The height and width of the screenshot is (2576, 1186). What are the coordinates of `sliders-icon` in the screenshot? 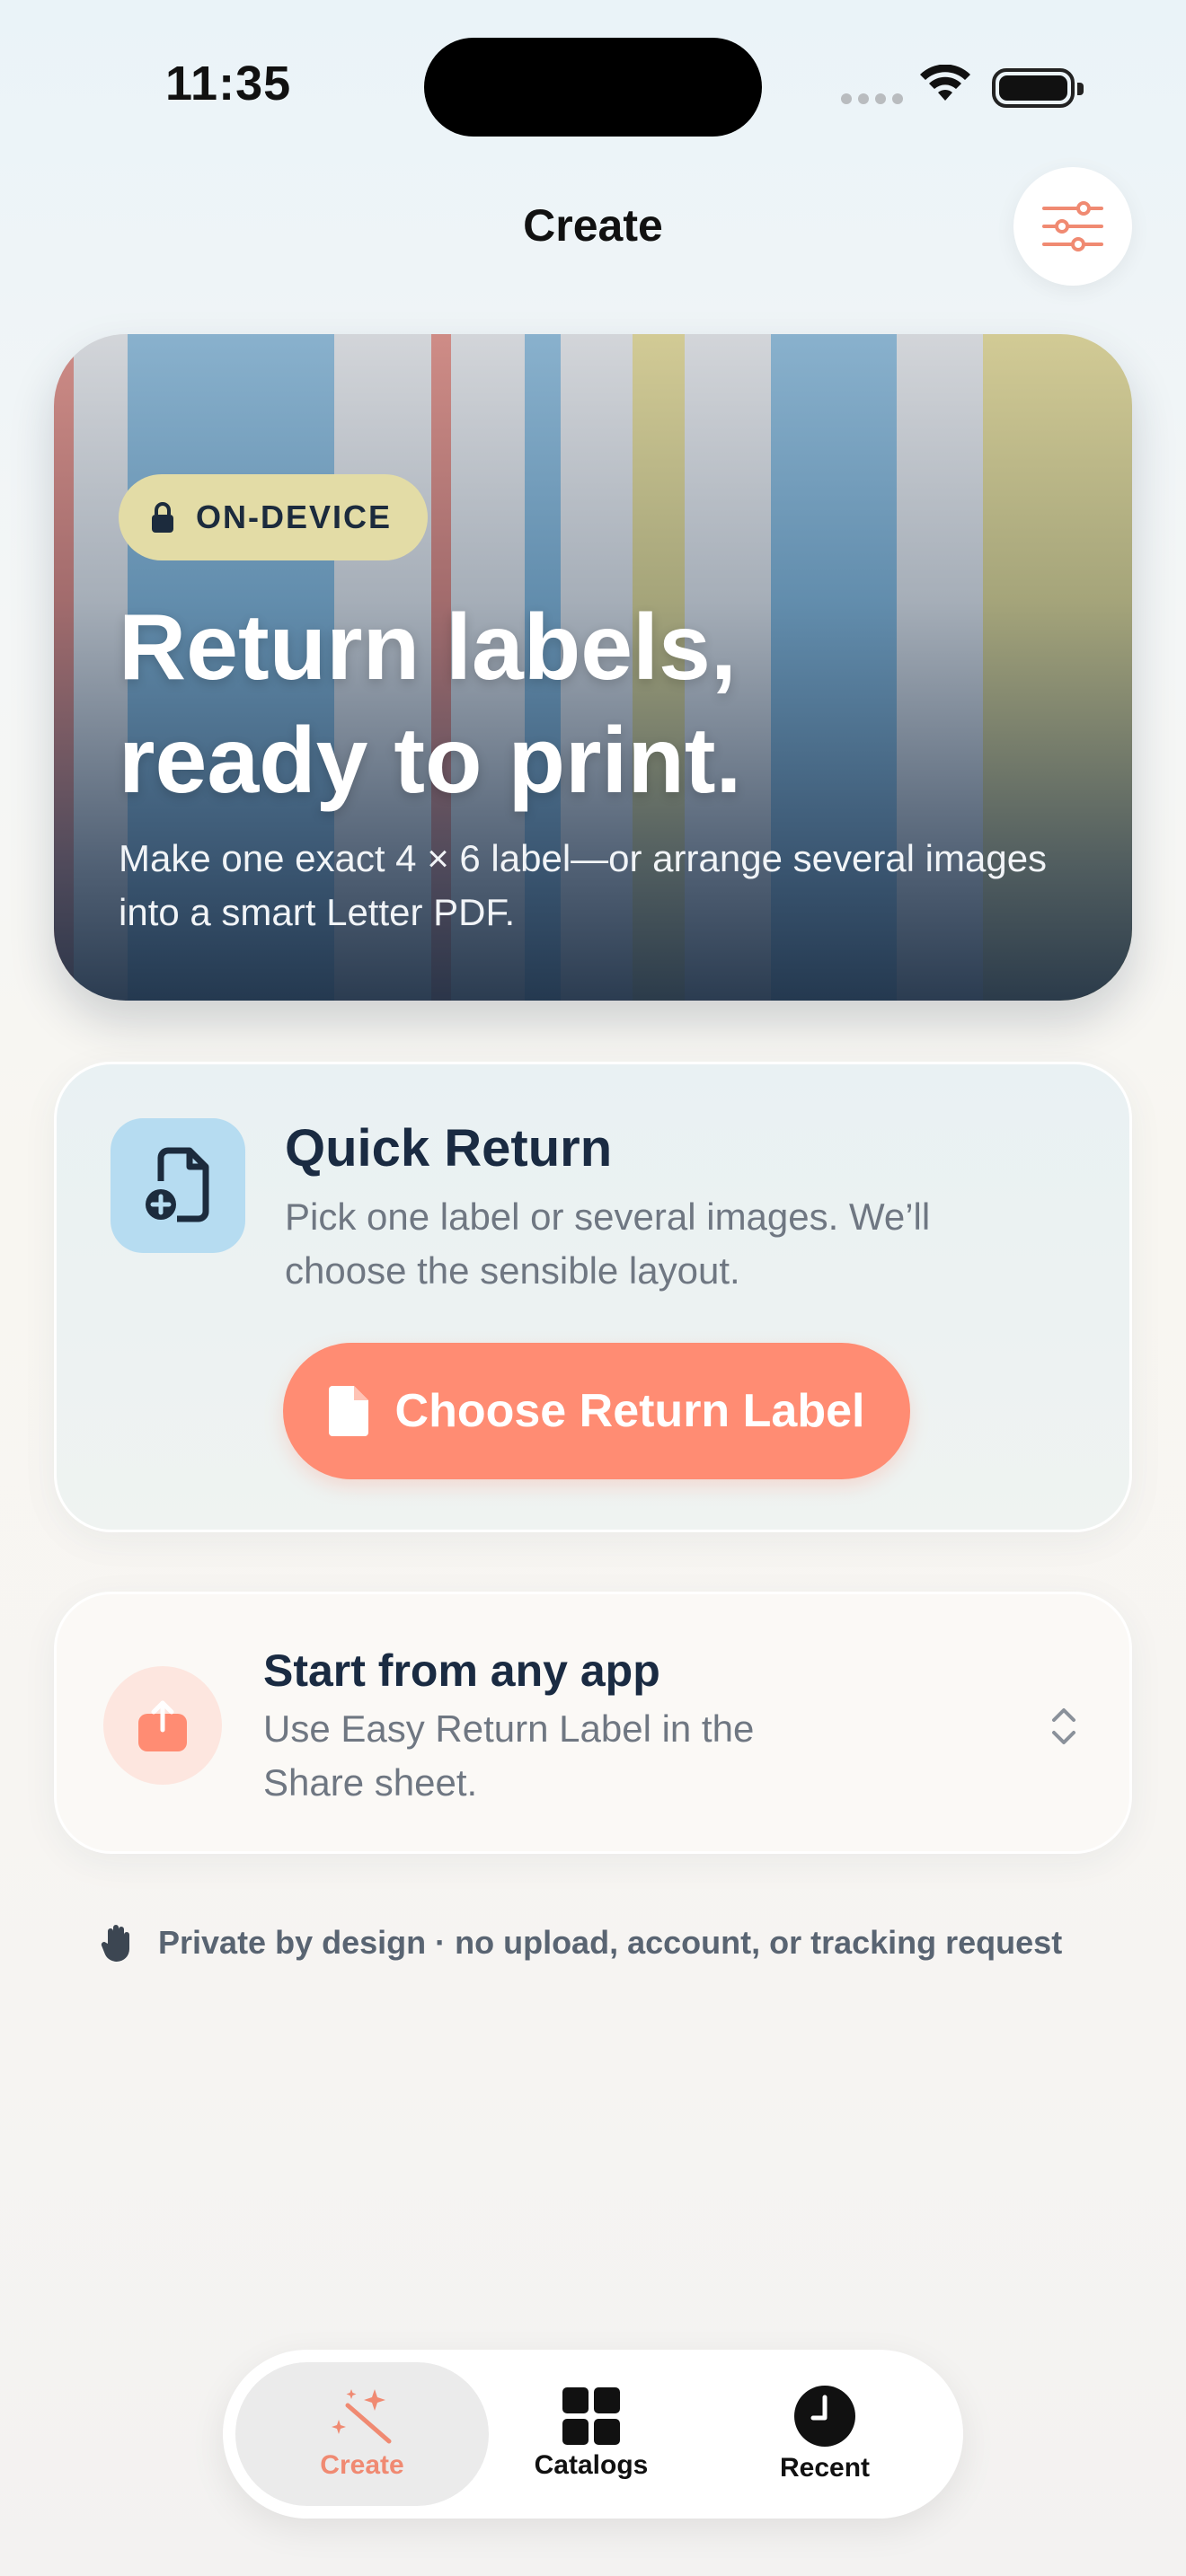 It's located at (1072, 226).